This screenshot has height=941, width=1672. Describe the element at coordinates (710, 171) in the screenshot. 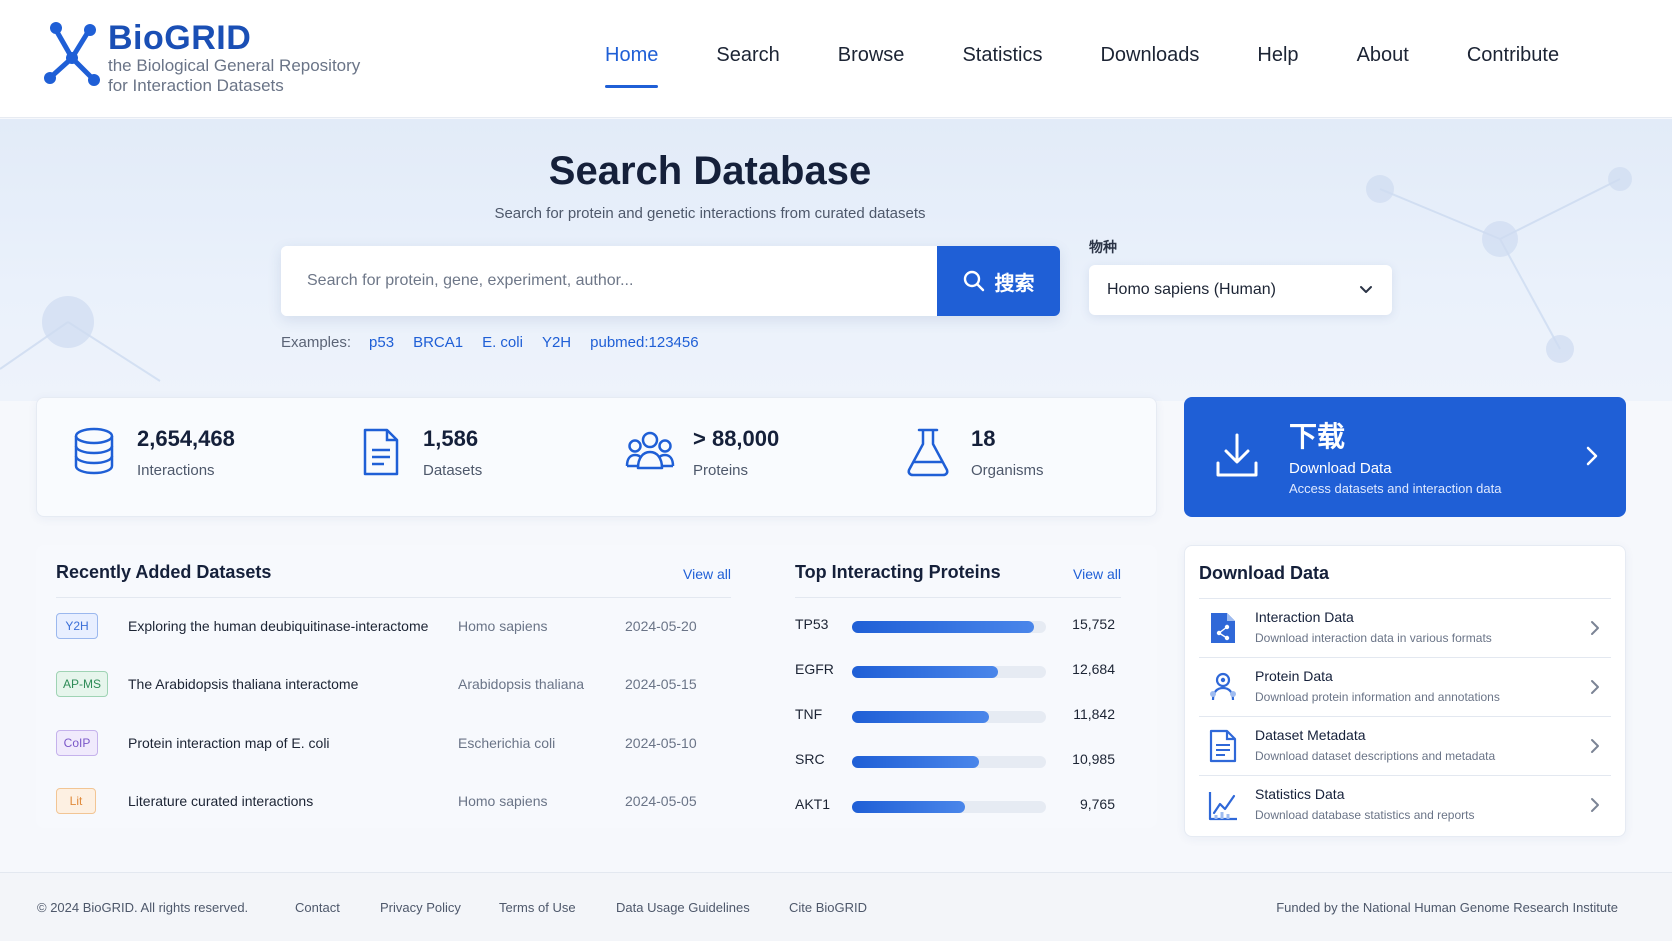

I see `page-title: Search Database` at that location.